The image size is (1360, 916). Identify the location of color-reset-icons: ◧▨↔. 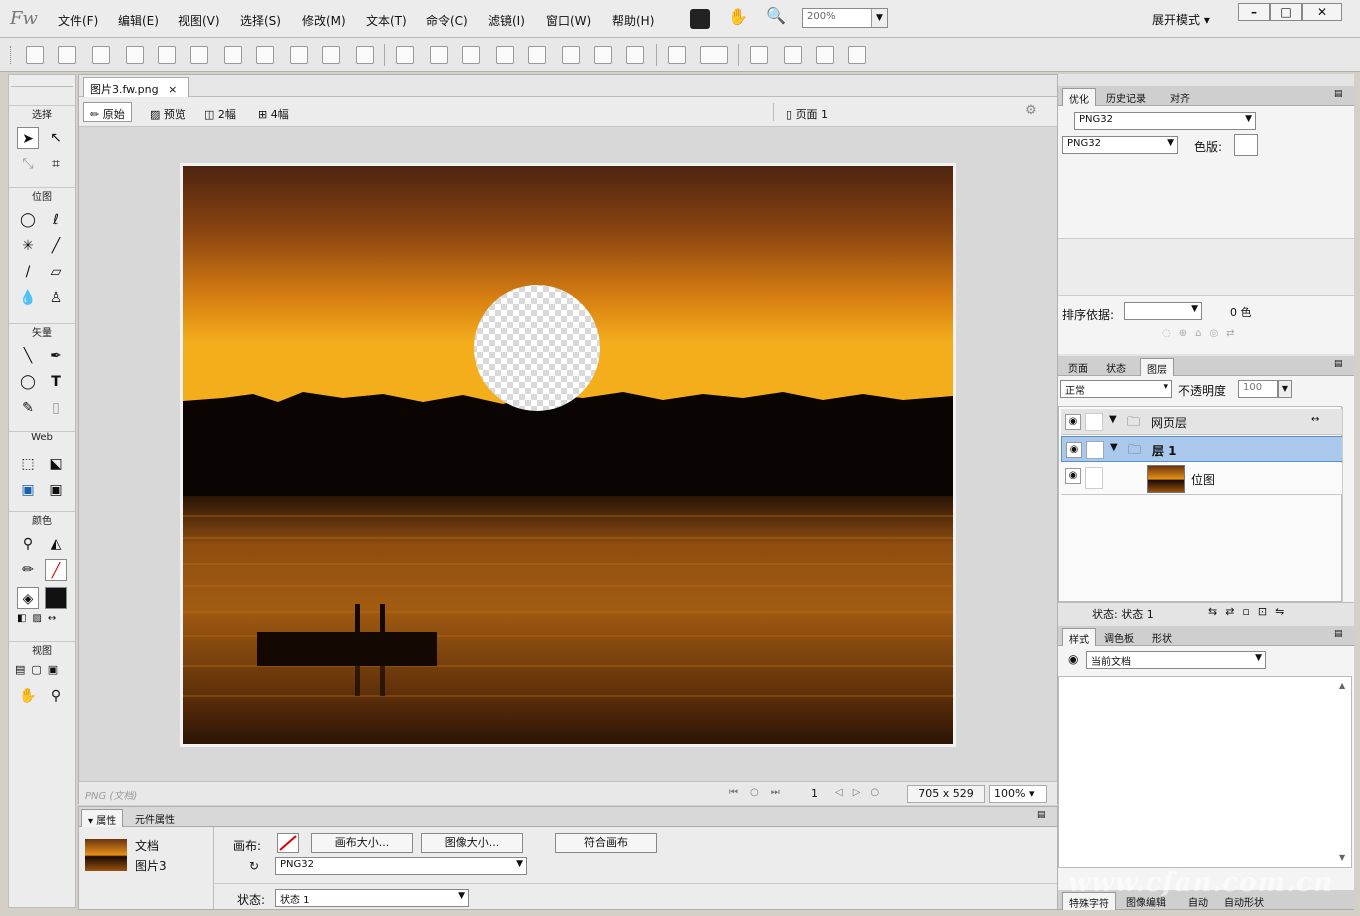
(44, 620).